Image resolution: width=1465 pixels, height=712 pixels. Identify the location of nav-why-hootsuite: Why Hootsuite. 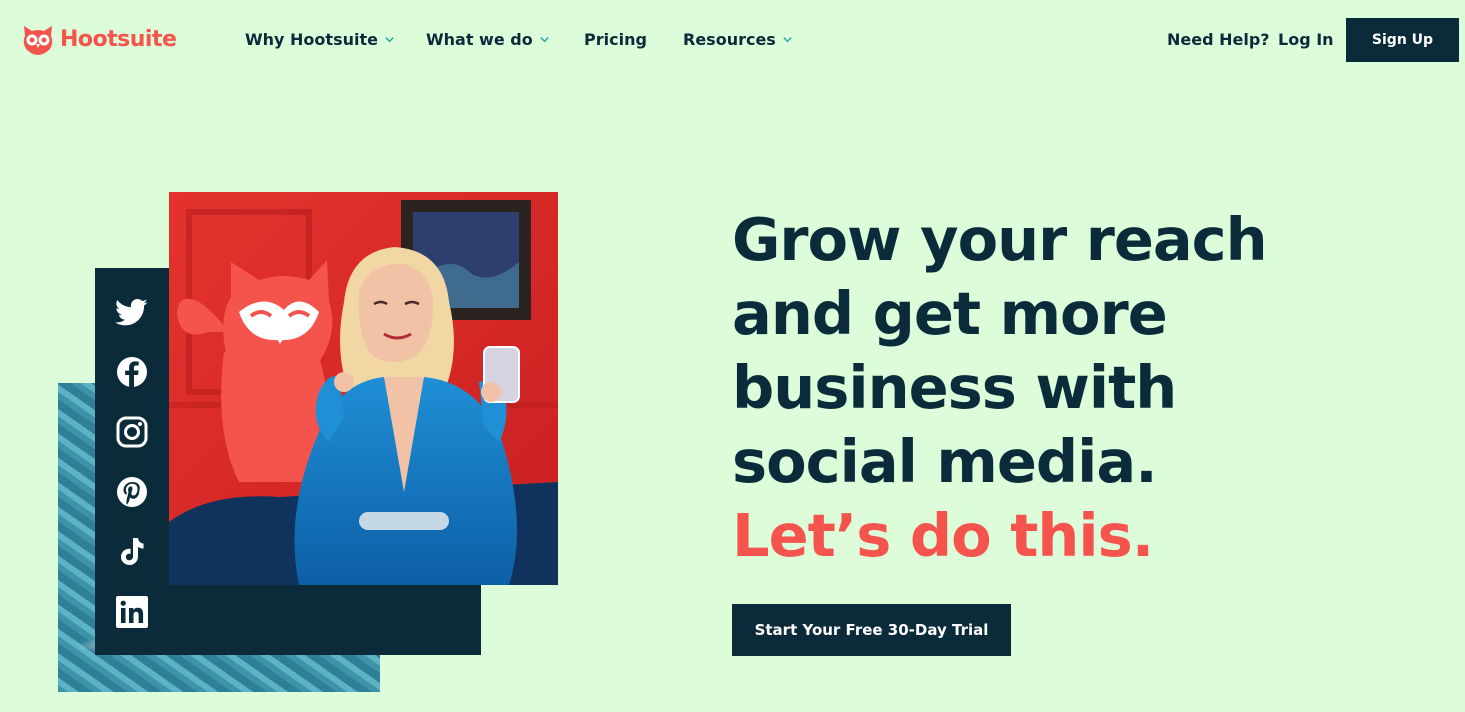
(320, 39).